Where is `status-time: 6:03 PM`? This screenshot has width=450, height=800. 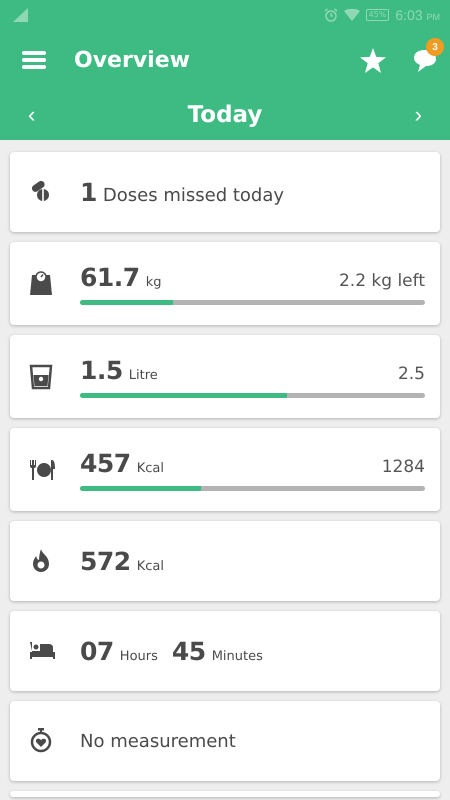
status-time: 6:03 PM is located at coordinates (417, 15).